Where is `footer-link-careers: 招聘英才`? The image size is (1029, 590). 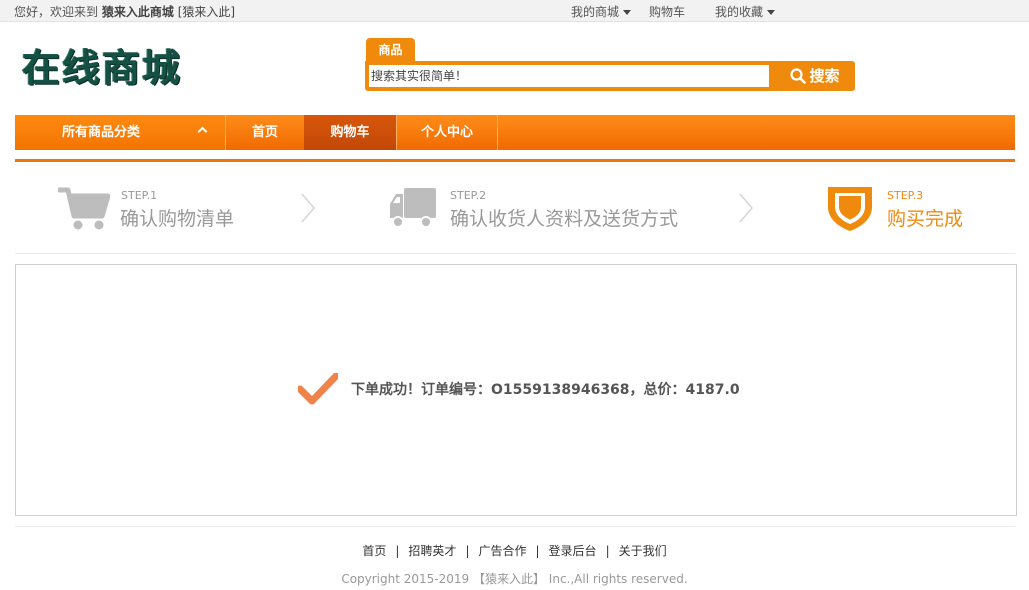
footer-link-careers: 招聘英才 is located at coordinates (432, 551).